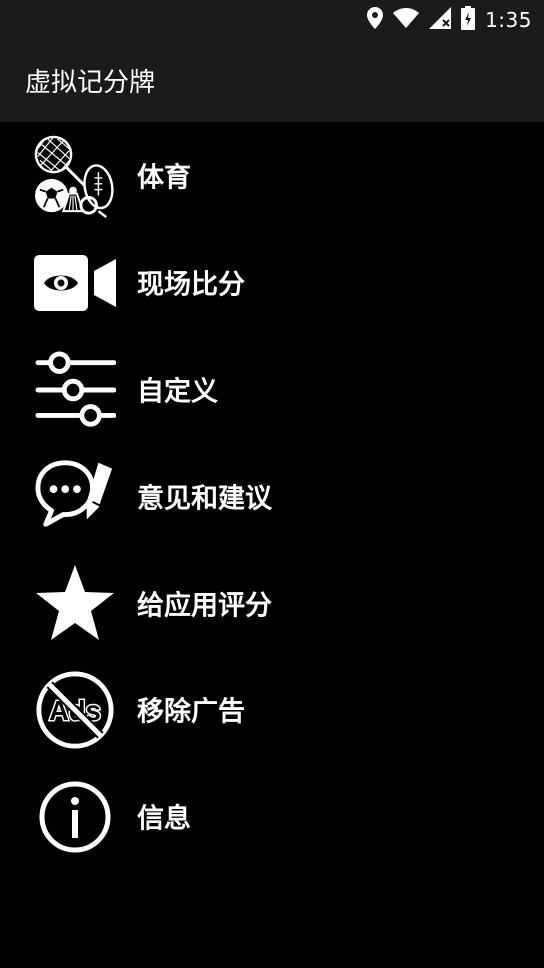 The height and width of the screenshot is (968, 544). I want to click on battery-icon, so click(468, 20).